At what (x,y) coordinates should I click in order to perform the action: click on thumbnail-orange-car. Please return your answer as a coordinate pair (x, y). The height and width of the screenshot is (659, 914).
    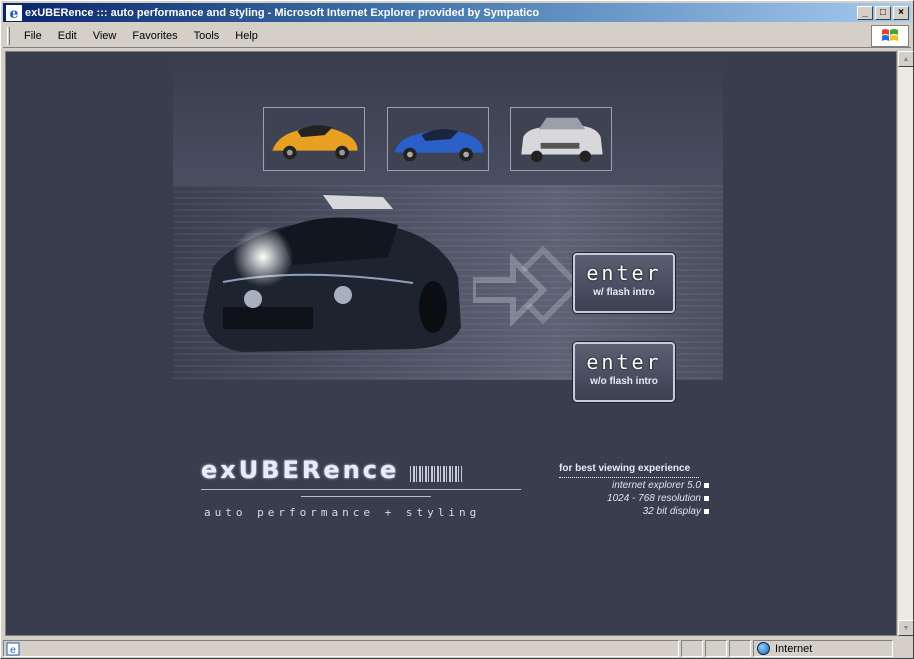
    Looking at the image, I should click on (314, 139).